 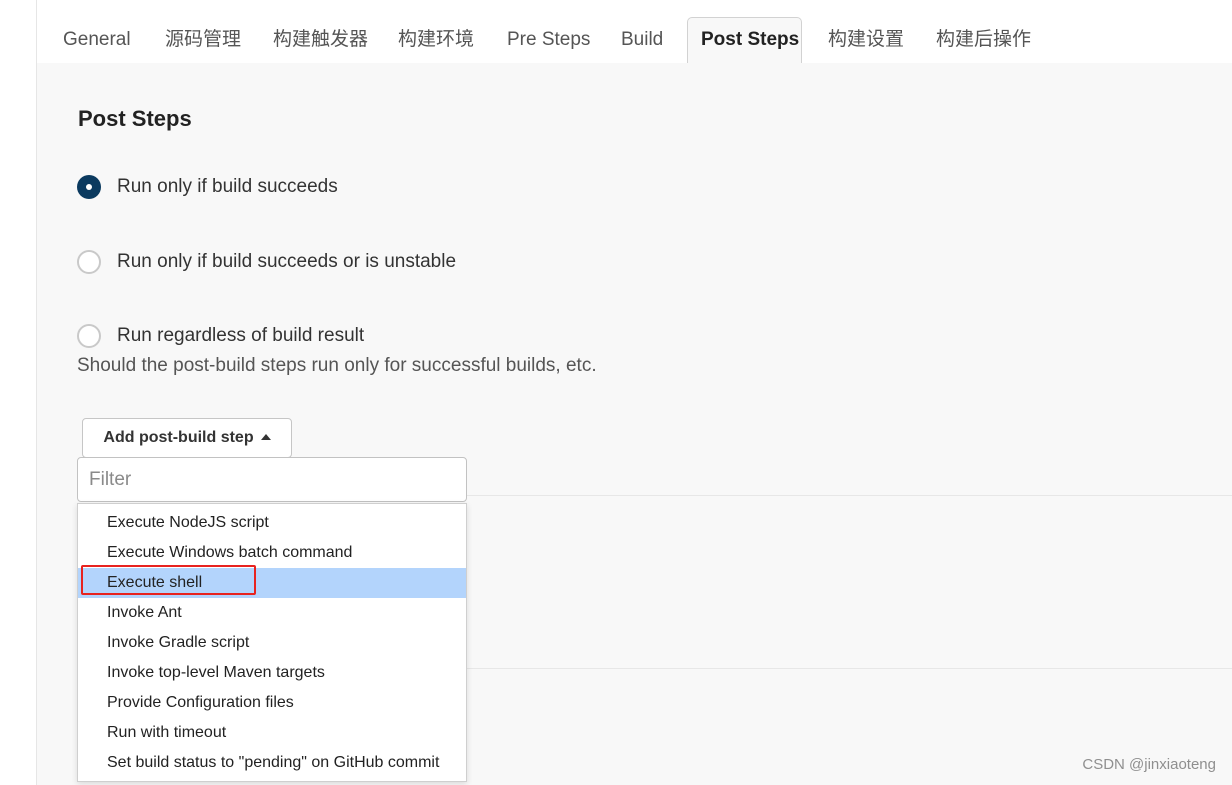 I want to click on menu-item-invoke-ant: Invoke Ant, so click(x=272, y=613).